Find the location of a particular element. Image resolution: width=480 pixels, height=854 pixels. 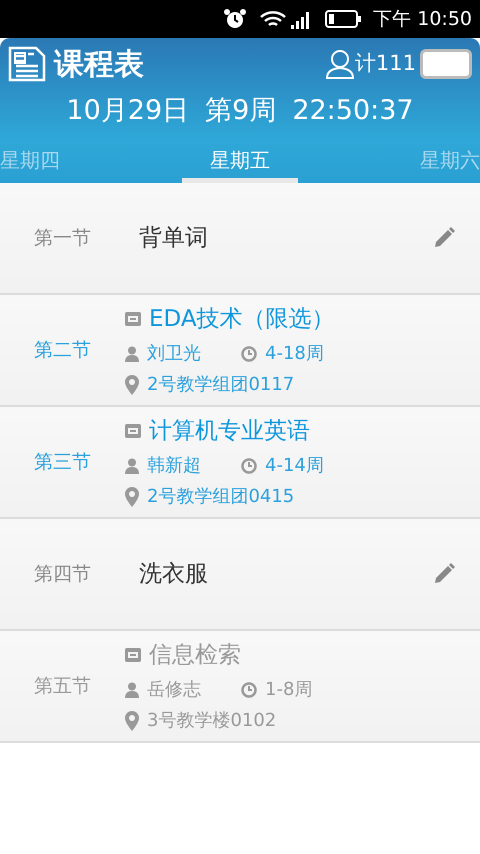

blank-box is located at coordinates (446, 64).